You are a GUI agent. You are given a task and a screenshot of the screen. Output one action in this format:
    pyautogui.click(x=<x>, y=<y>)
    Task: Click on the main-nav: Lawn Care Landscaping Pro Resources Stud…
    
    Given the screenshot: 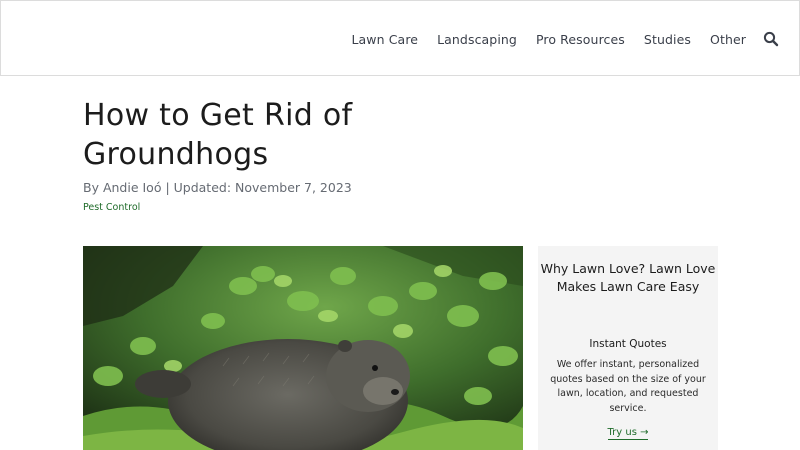 What is the action you would take?
    pyautogui.click(x=555, y=39)
    